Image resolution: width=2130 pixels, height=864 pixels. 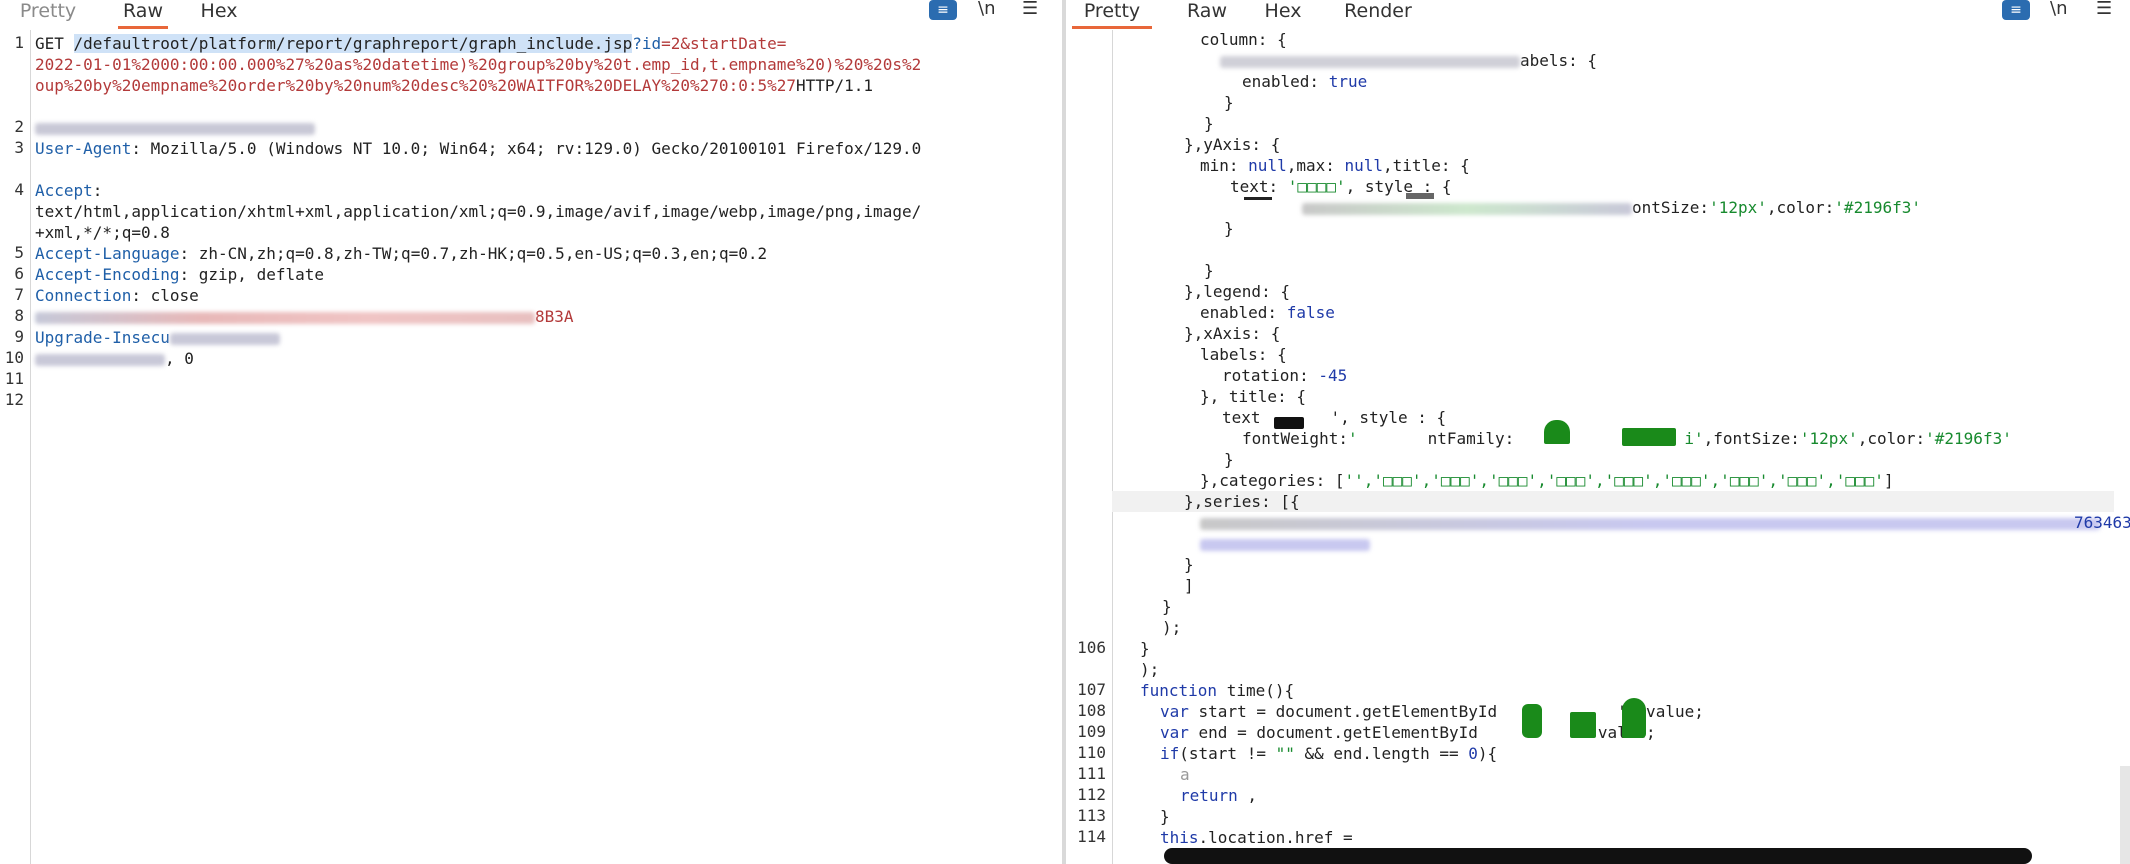 I want to click on code-line: abels: {, so click(x=1408, y=60).